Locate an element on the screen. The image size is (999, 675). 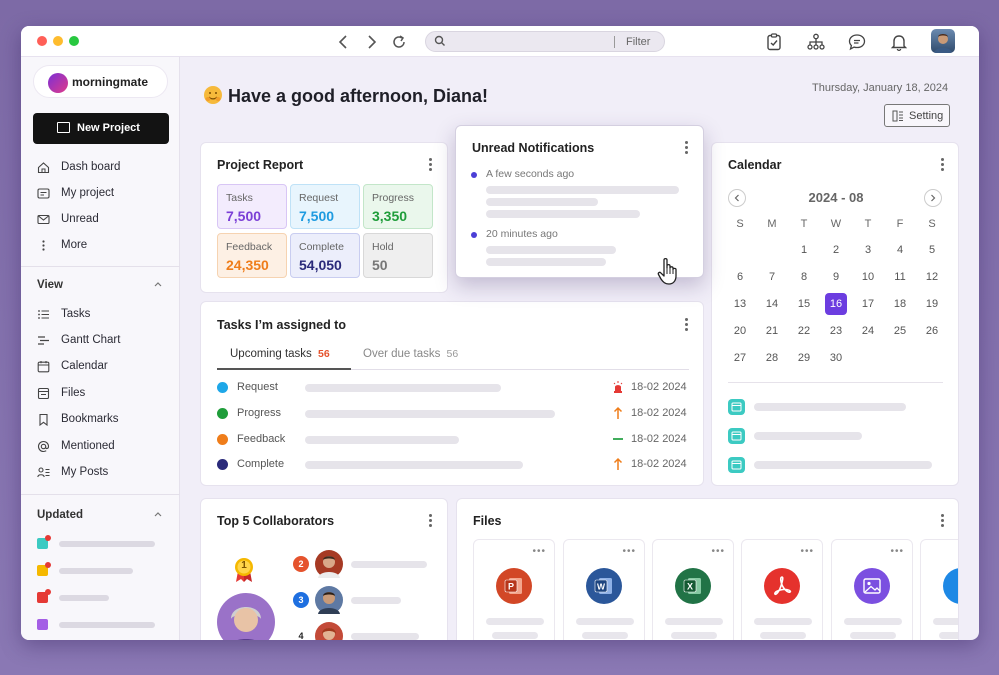
stat-feedback: Feedback 24,350 is located at coordinates (252, 255).